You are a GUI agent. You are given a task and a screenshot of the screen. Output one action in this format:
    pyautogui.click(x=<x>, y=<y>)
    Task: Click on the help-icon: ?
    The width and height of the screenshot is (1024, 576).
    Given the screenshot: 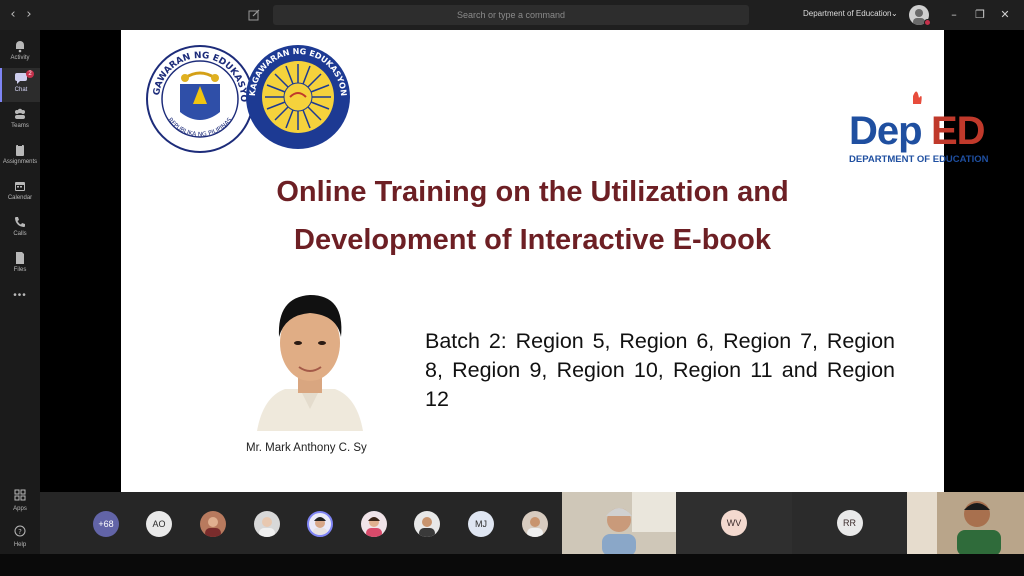 What is the action you would take?
    pyautogui.click(x=20, y=531)
    